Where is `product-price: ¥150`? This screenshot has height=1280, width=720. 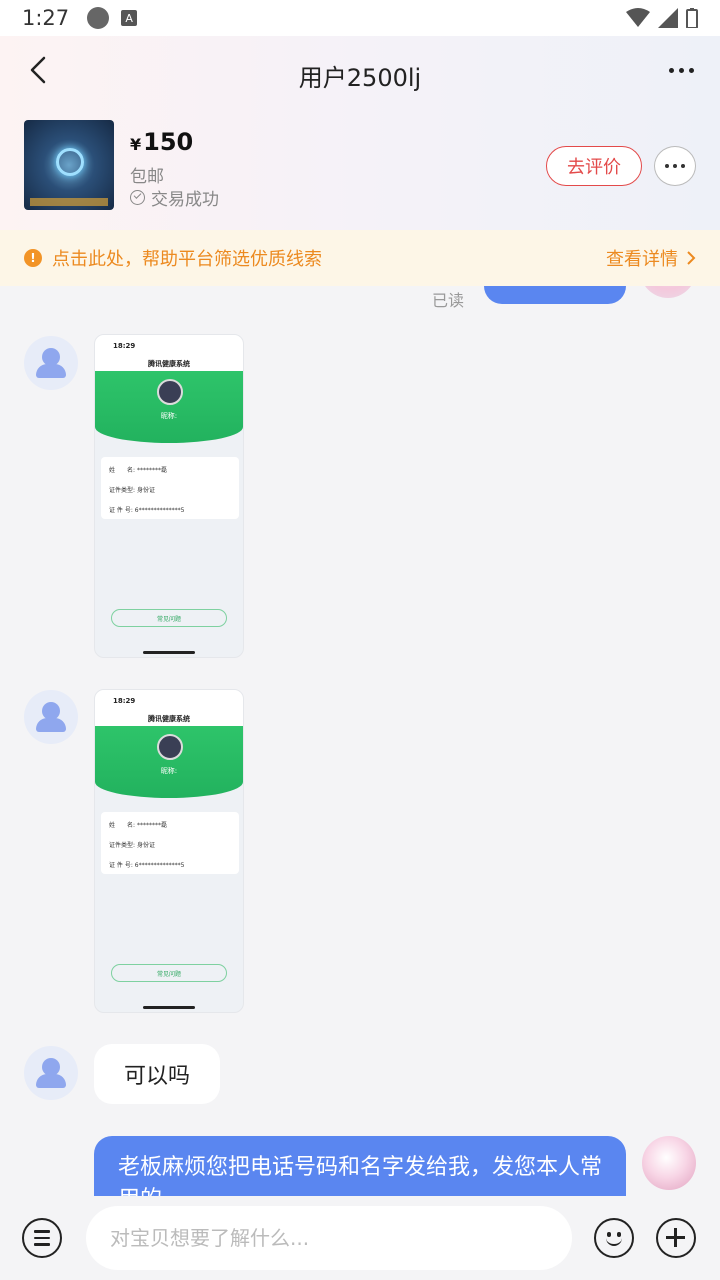 product-price: ¥150 is located at coordinates (161, 142).